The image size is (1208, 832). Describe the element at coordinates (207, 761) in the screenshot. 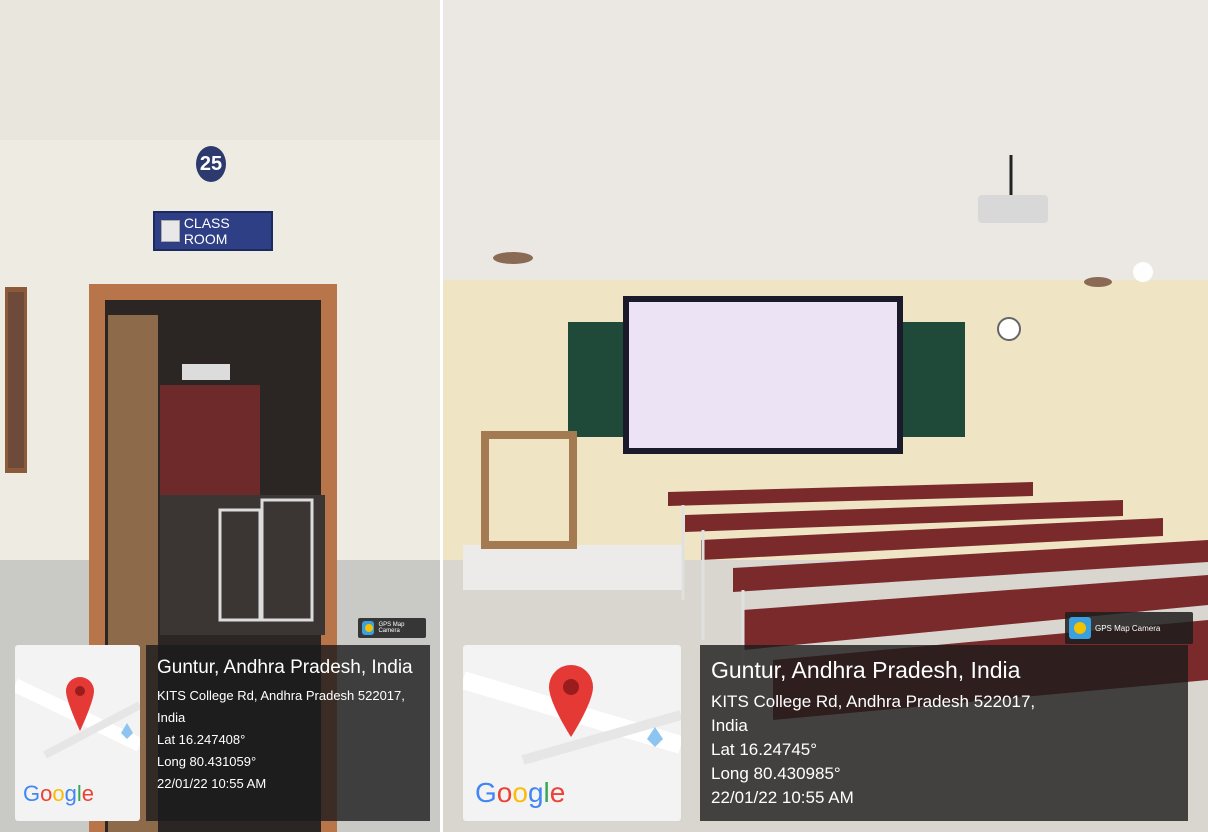

I see `longitude: Long 80.431059°` at that location.